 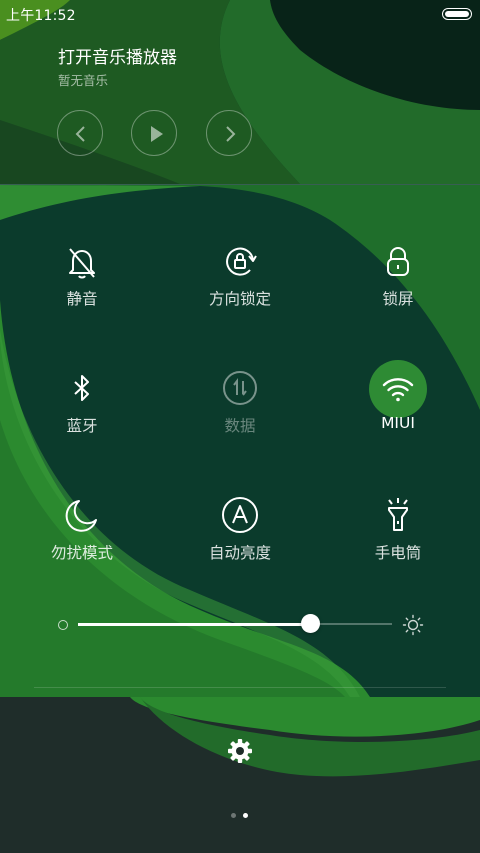 I want to click on page-indicator-dot-active, so click(x=245, y=815).